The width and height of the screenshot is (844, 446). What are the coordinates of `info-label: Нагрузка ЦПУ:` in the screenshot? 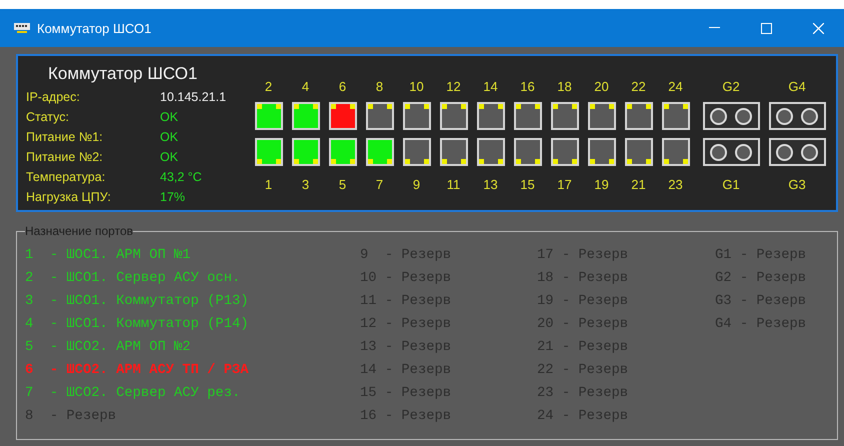 It's located at (69, 197).